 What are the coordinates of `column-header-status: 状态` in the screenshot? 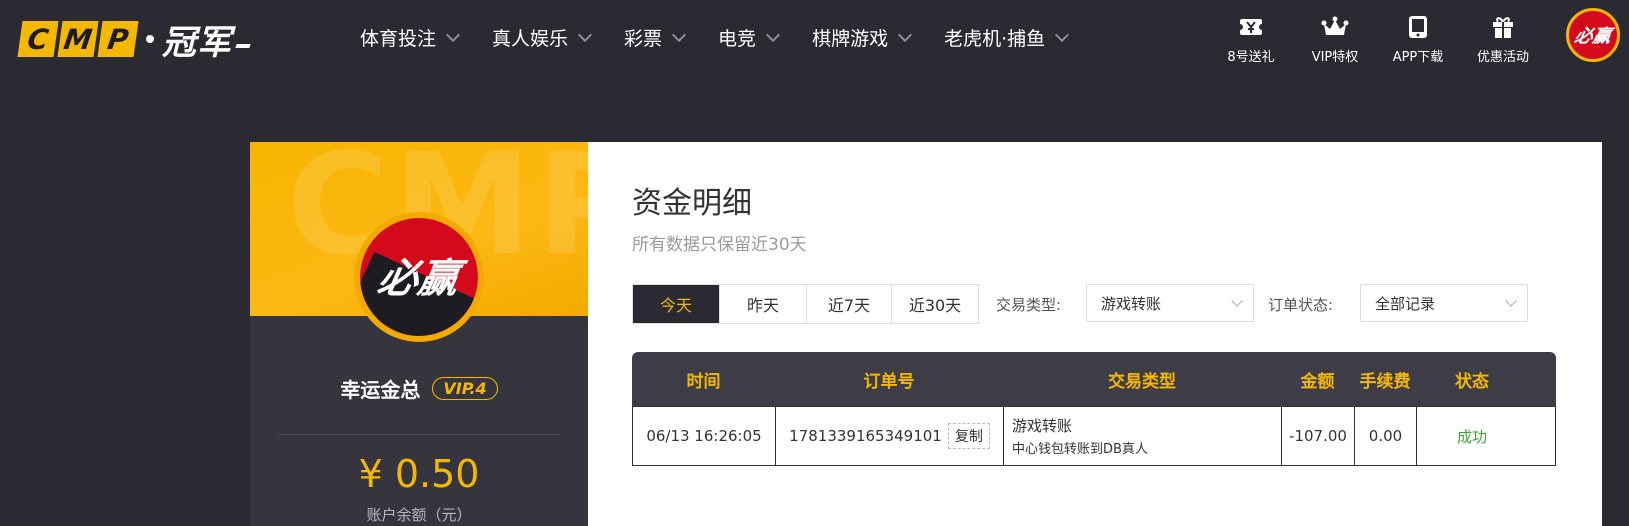 It's located at (1472, 381).